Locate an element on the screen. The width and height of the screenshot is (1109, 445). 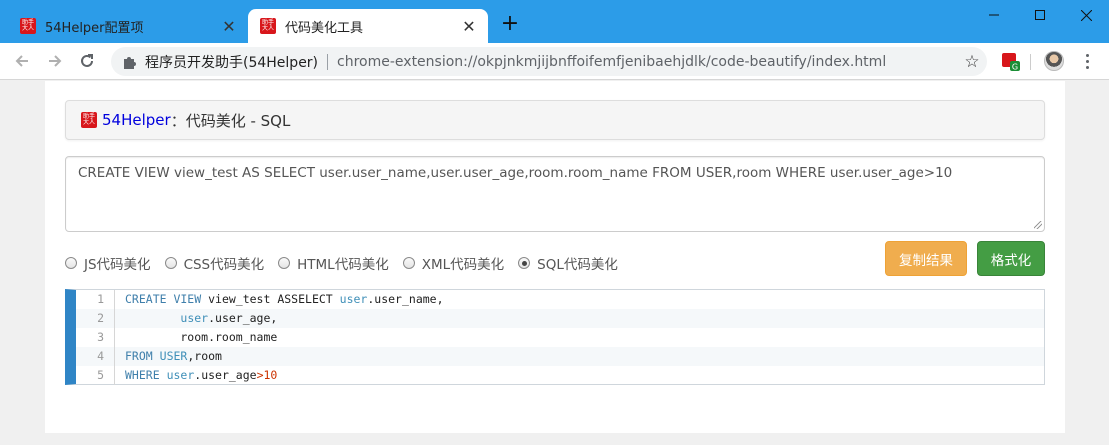
option-label: SQL代码美化 is located at coordinates (577, 265).